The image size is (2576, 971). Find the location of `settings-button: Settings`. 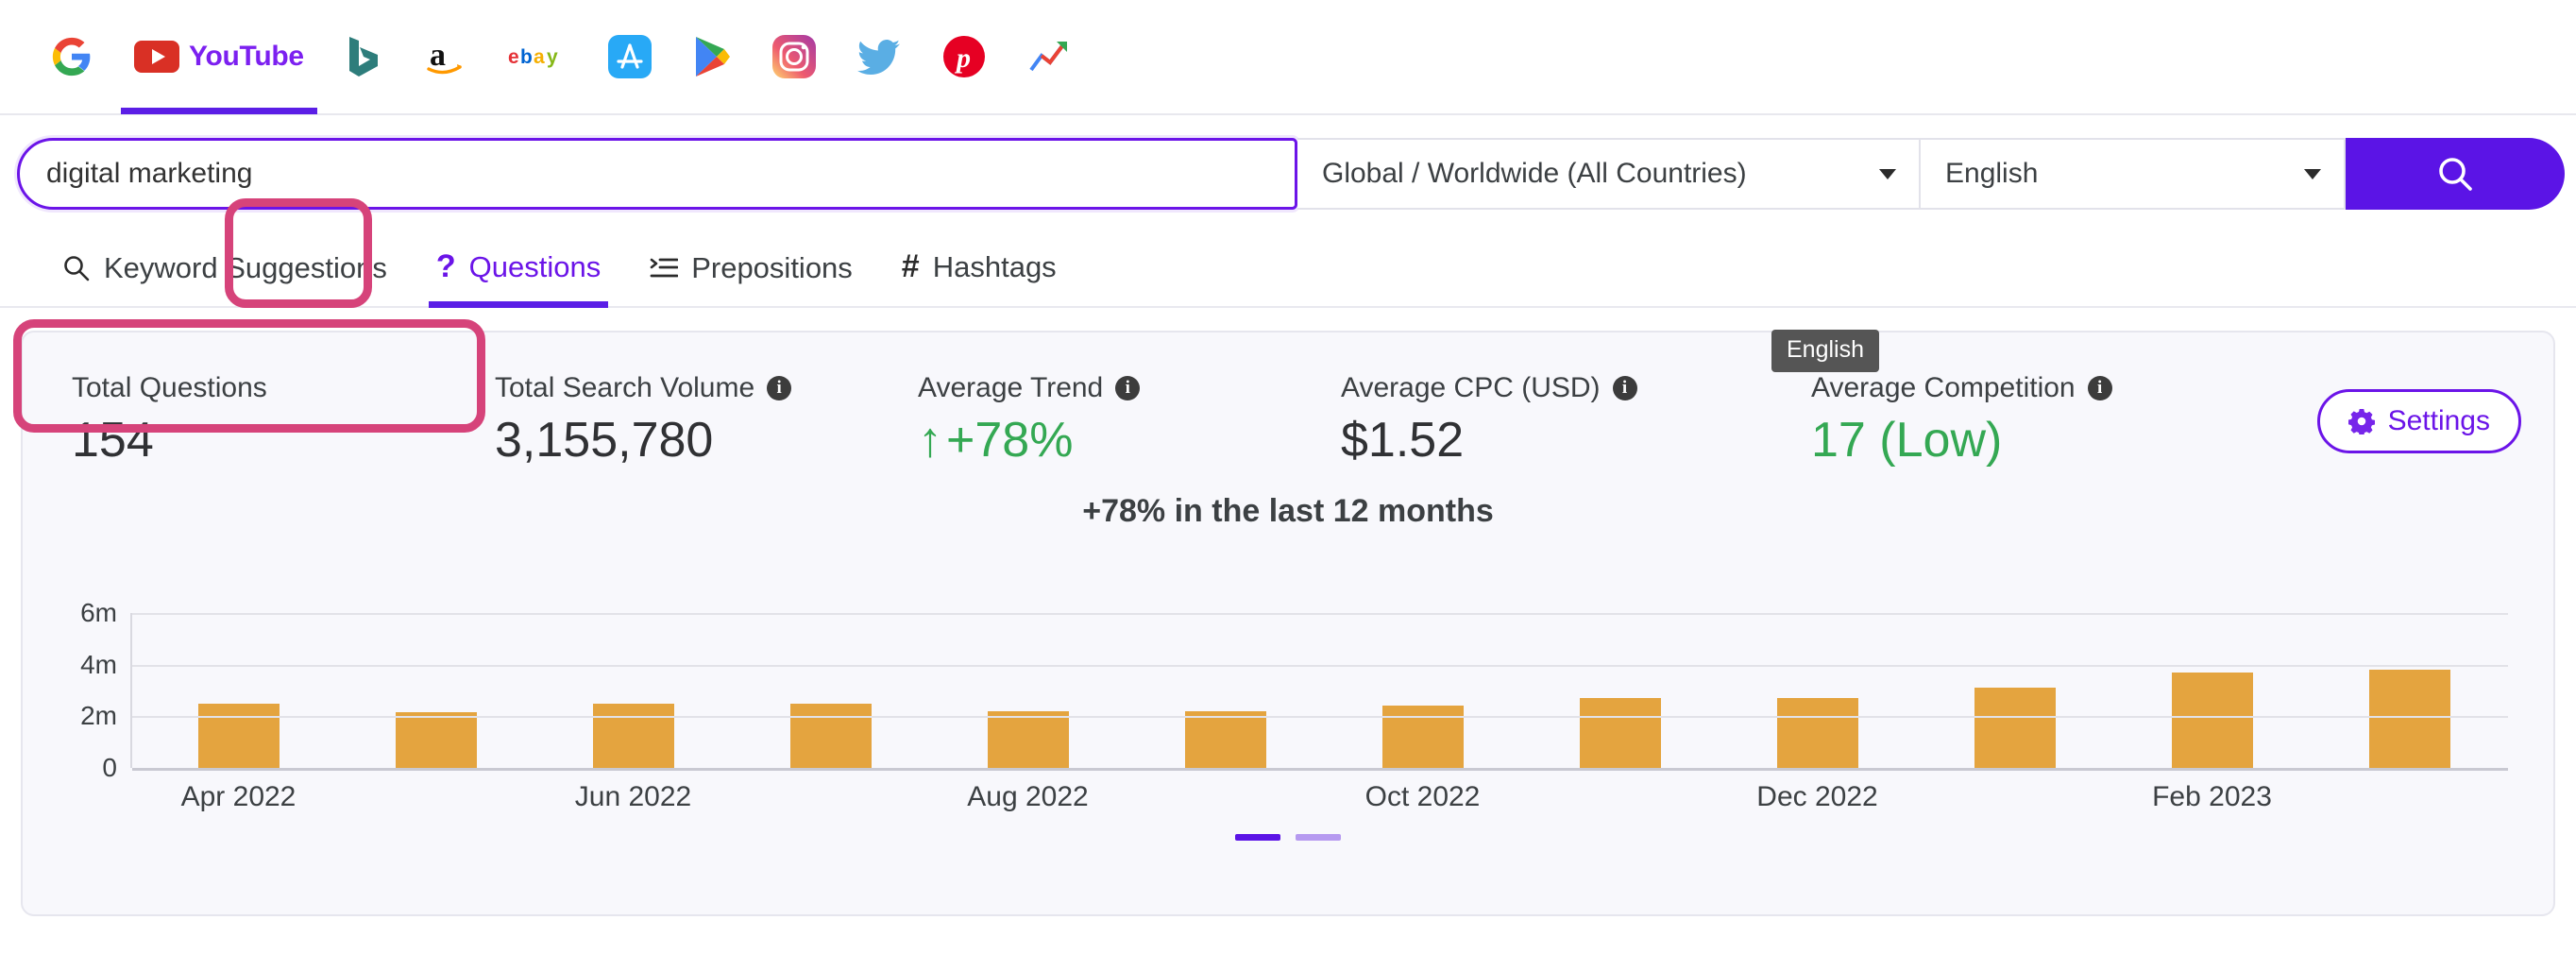

settings-button: Settings is located at coordinates (2418, 421).